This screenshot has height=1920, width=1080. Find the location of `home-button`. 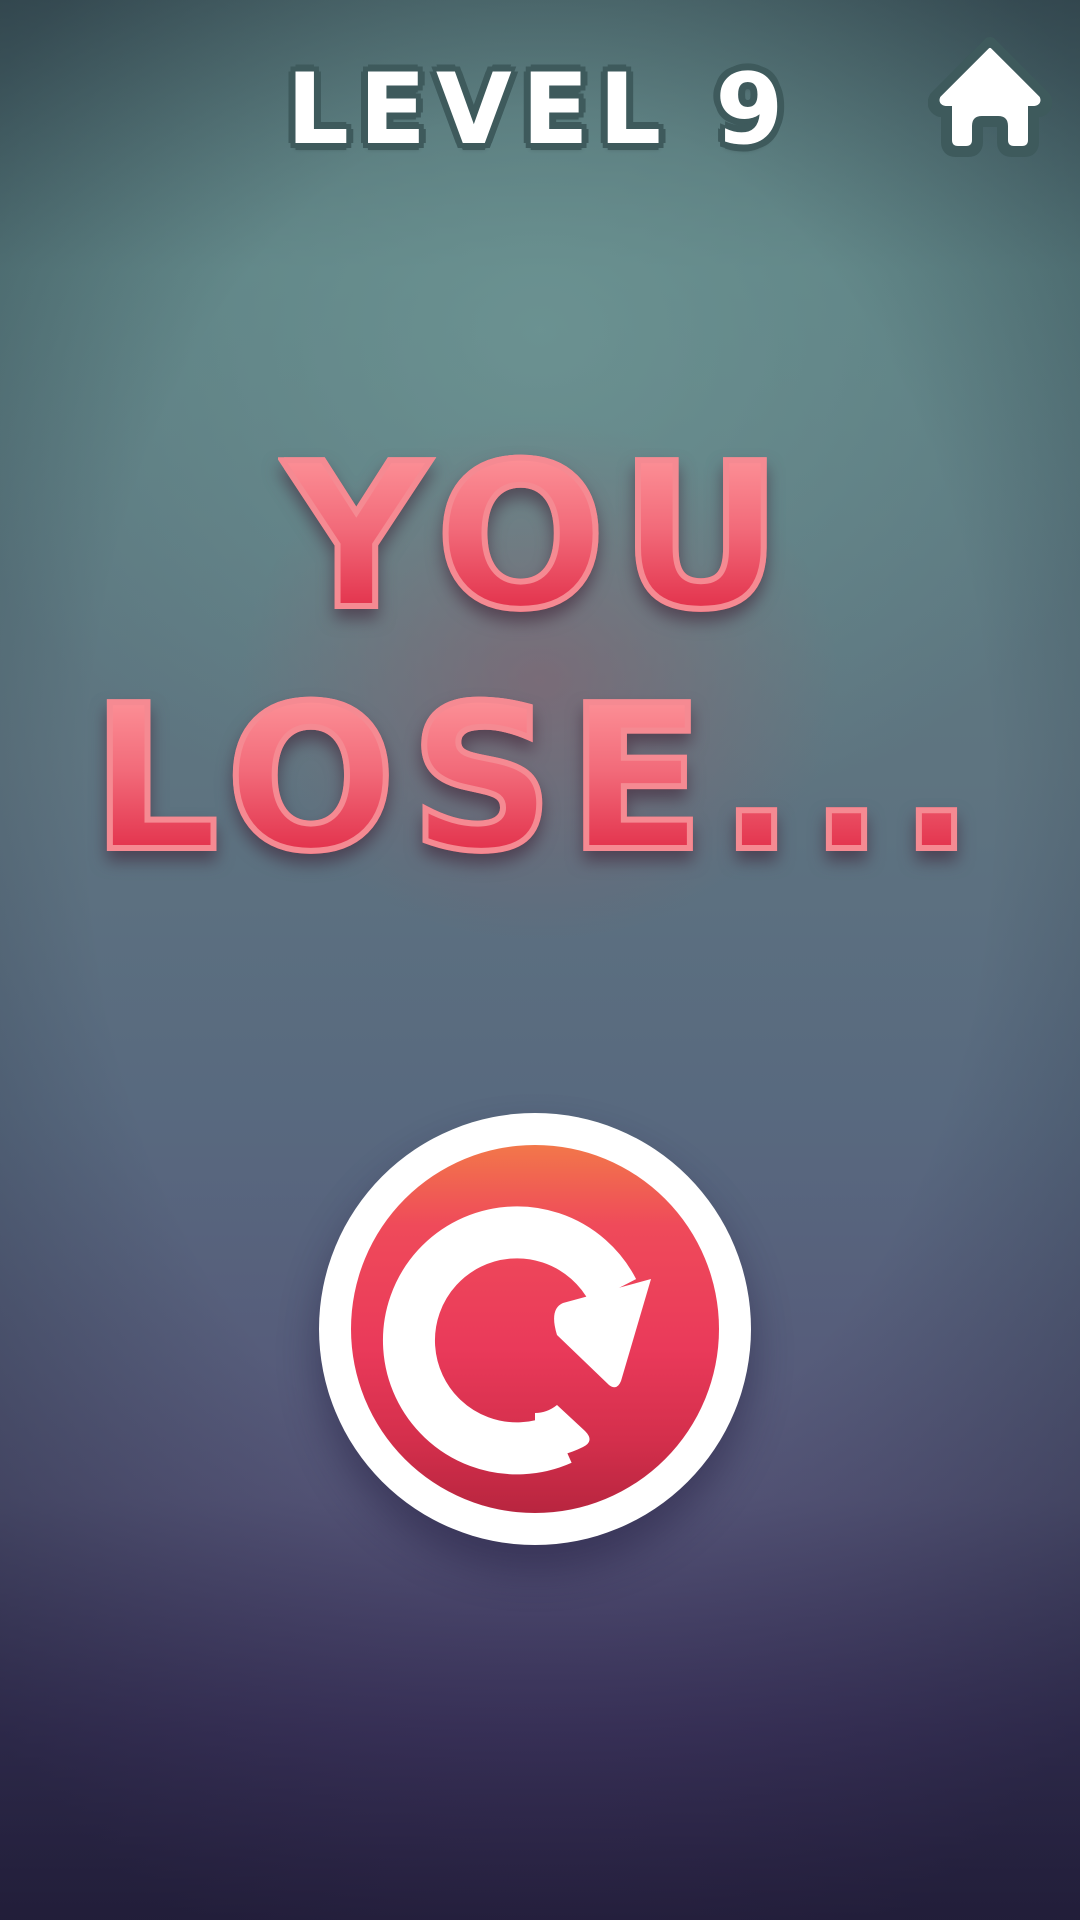

home-button is located at coordinates (990, 98).